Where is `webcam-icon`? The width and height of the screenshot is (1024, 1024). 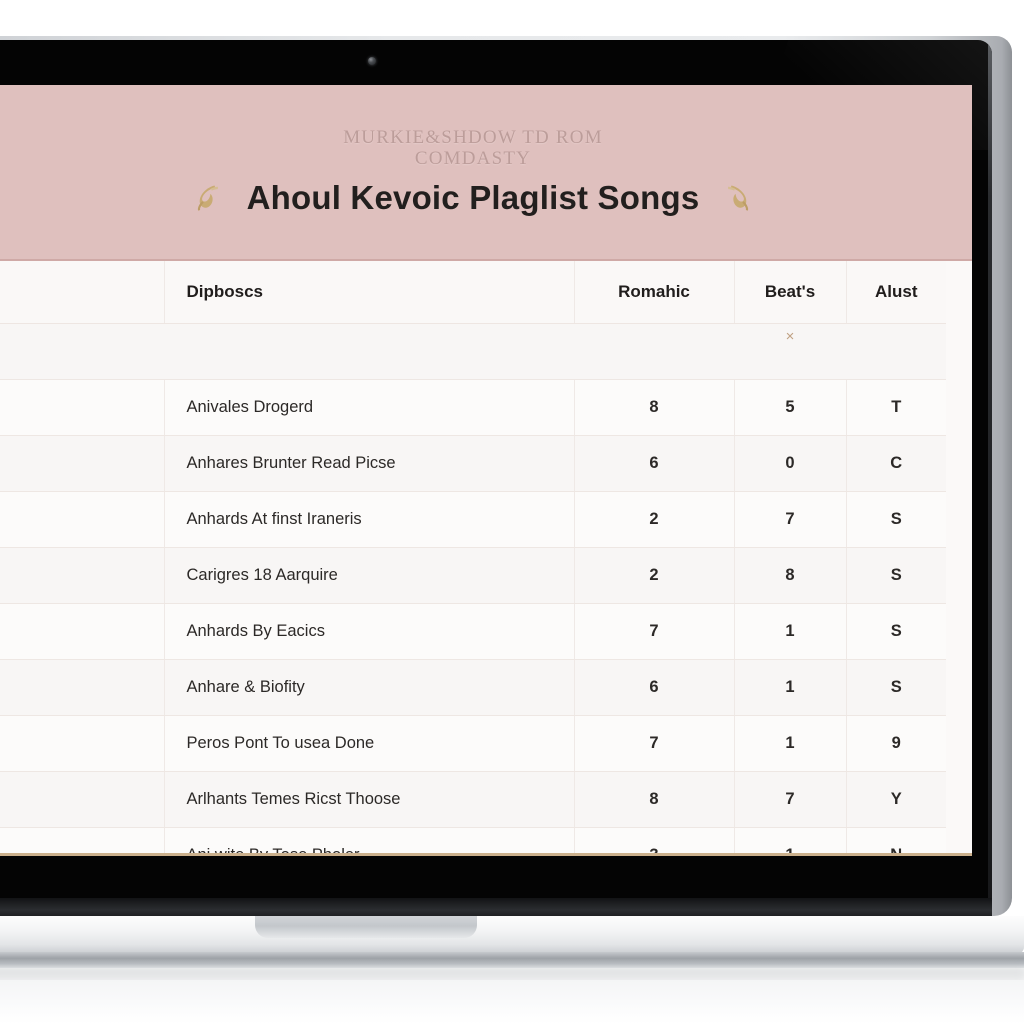 webcam-icon is located at coordinates (372, 61).